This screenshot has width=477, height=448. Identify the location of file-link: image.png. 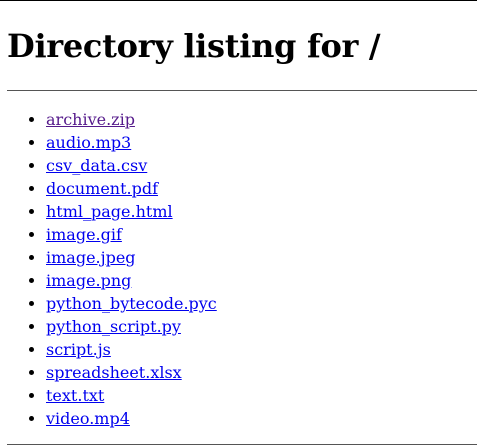
(88, 280).